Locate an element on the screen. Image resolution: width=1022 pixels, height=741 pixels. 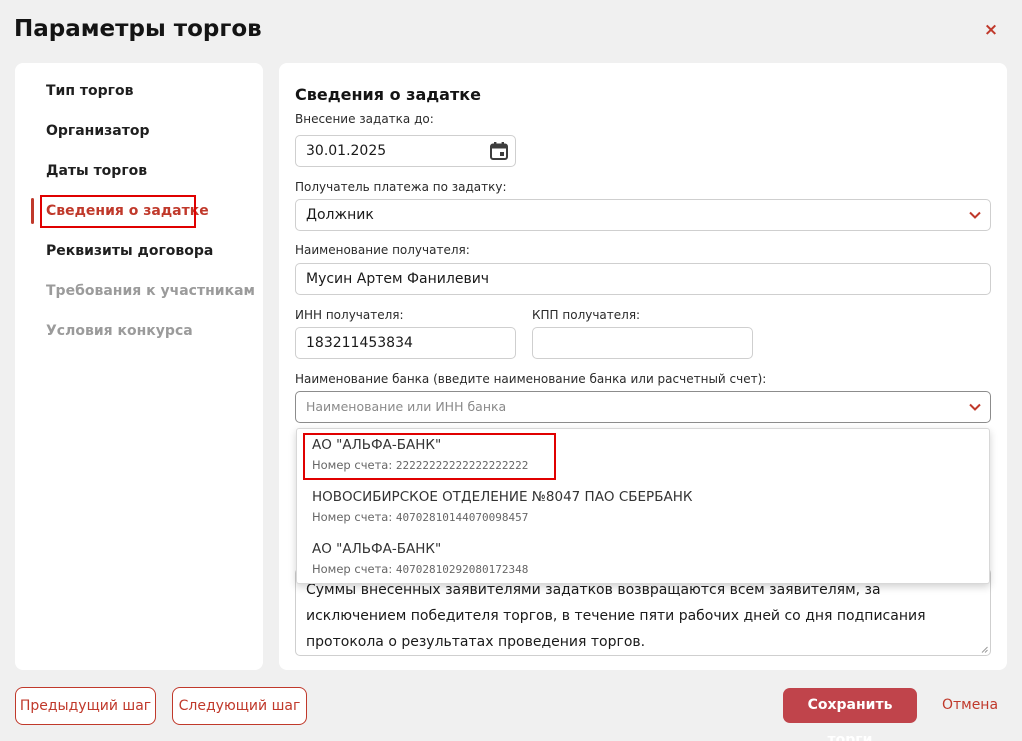
sidebar-item-participant-requirements: Требования к участникам is located at coordinates (150, 291).